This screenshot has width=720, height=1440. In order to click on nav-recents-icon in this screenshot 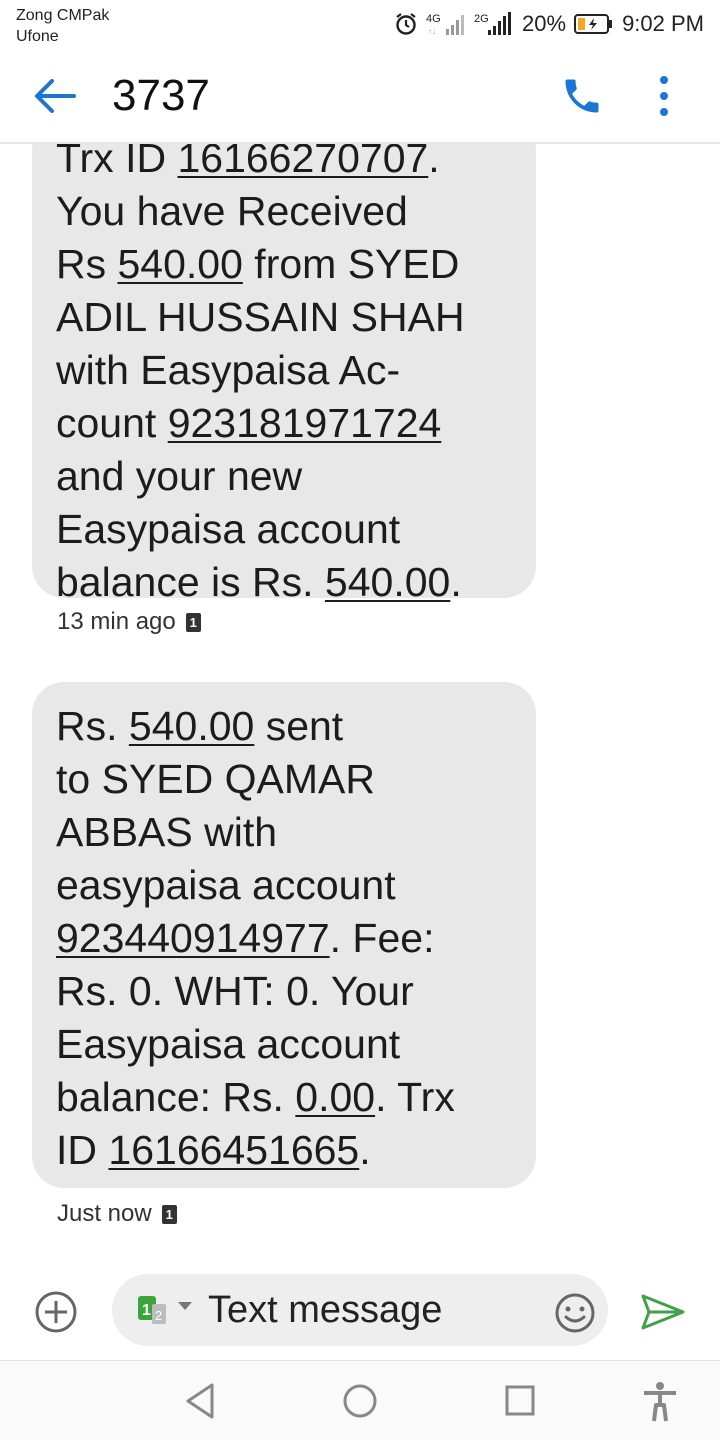, I will do `click(520, 1401)`.